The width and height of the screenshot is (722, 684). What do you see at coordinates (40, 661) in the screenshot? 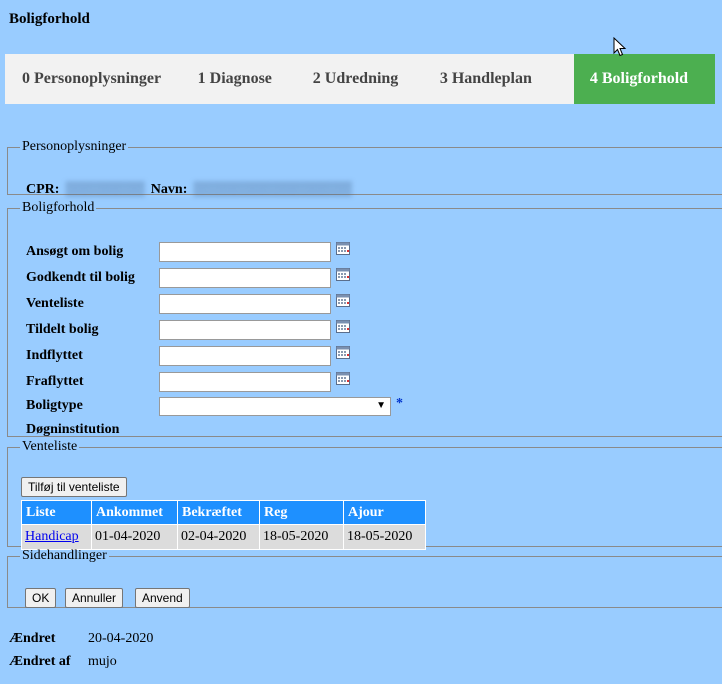
I see `changed-by-label: Ændret af` at bounding box center [40, 661].